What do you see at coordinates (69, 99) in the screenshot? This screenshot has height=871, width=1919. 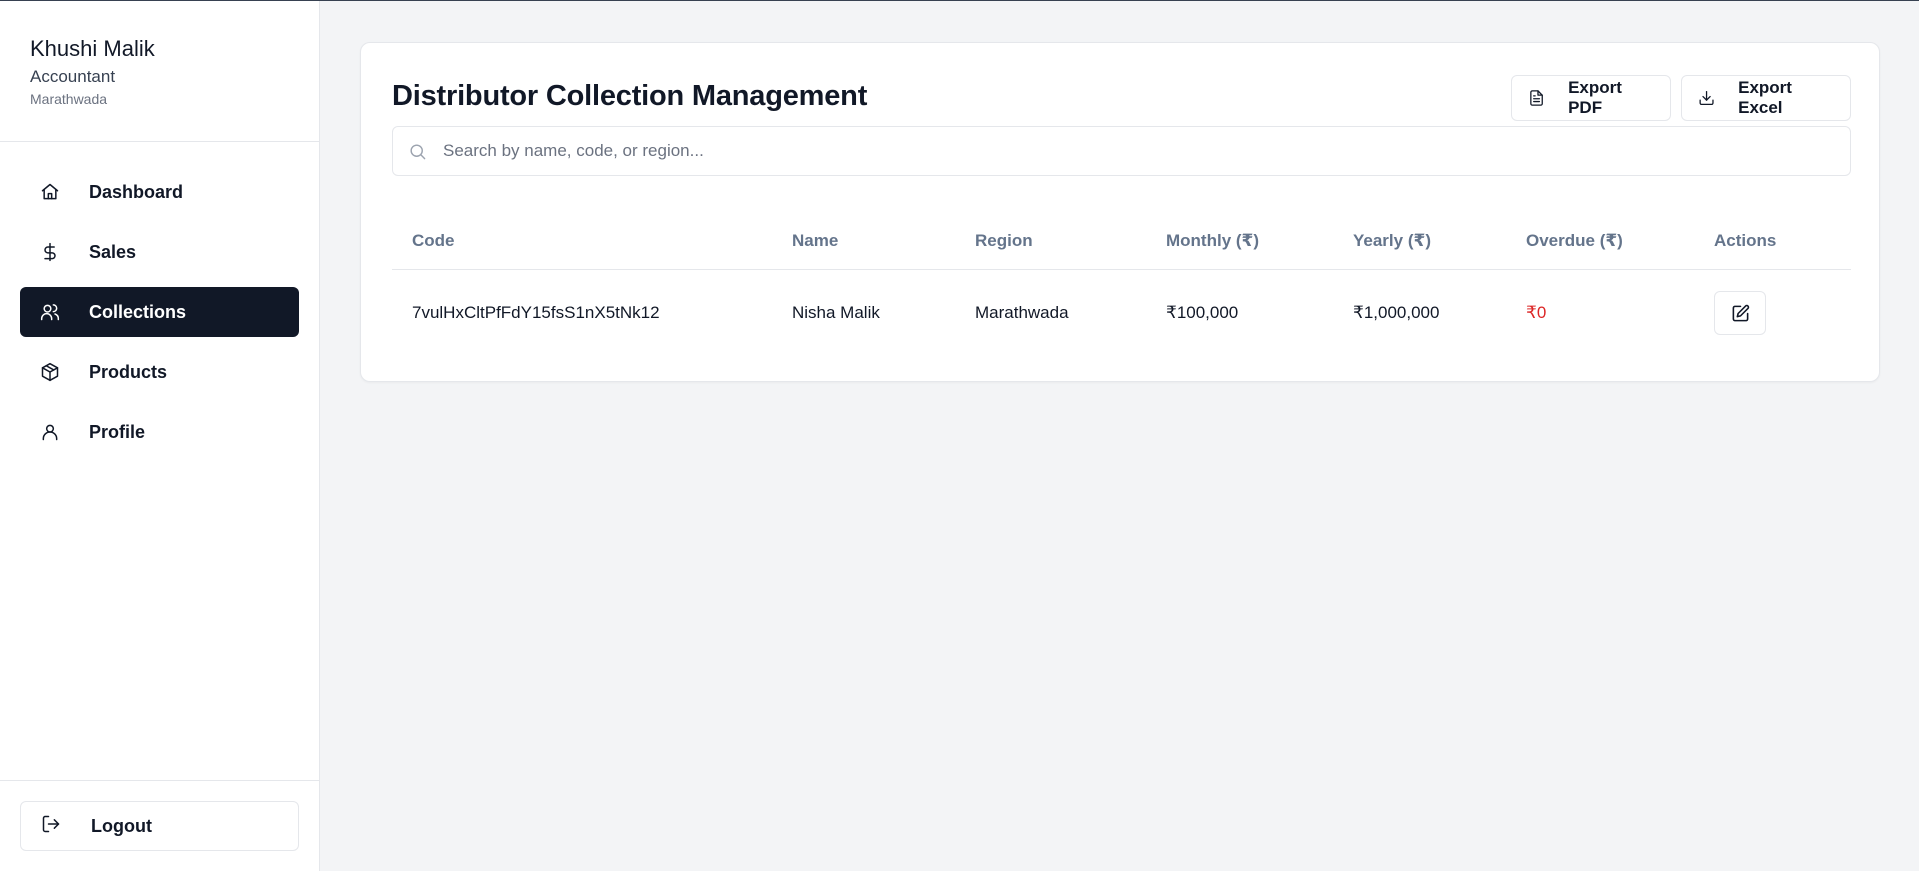 I see `user-region: Marathwada` at bounding box center [69, 99].